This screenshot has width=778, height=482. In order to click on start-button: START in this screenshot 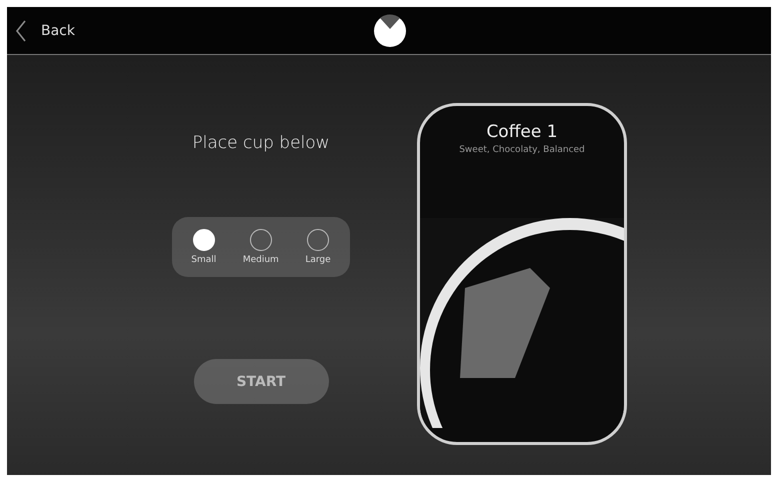, I will do `click(261, 381)`.